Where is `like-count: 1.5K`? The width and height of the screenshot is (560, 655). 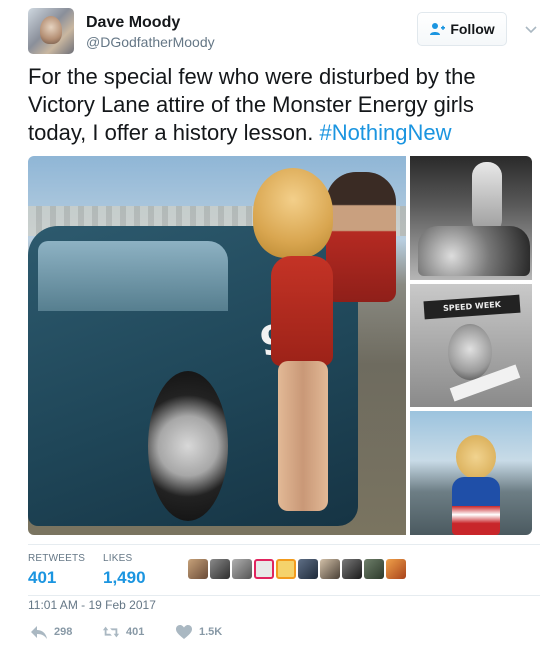 like-count: 1.5K is located at coordinates (211, 632).